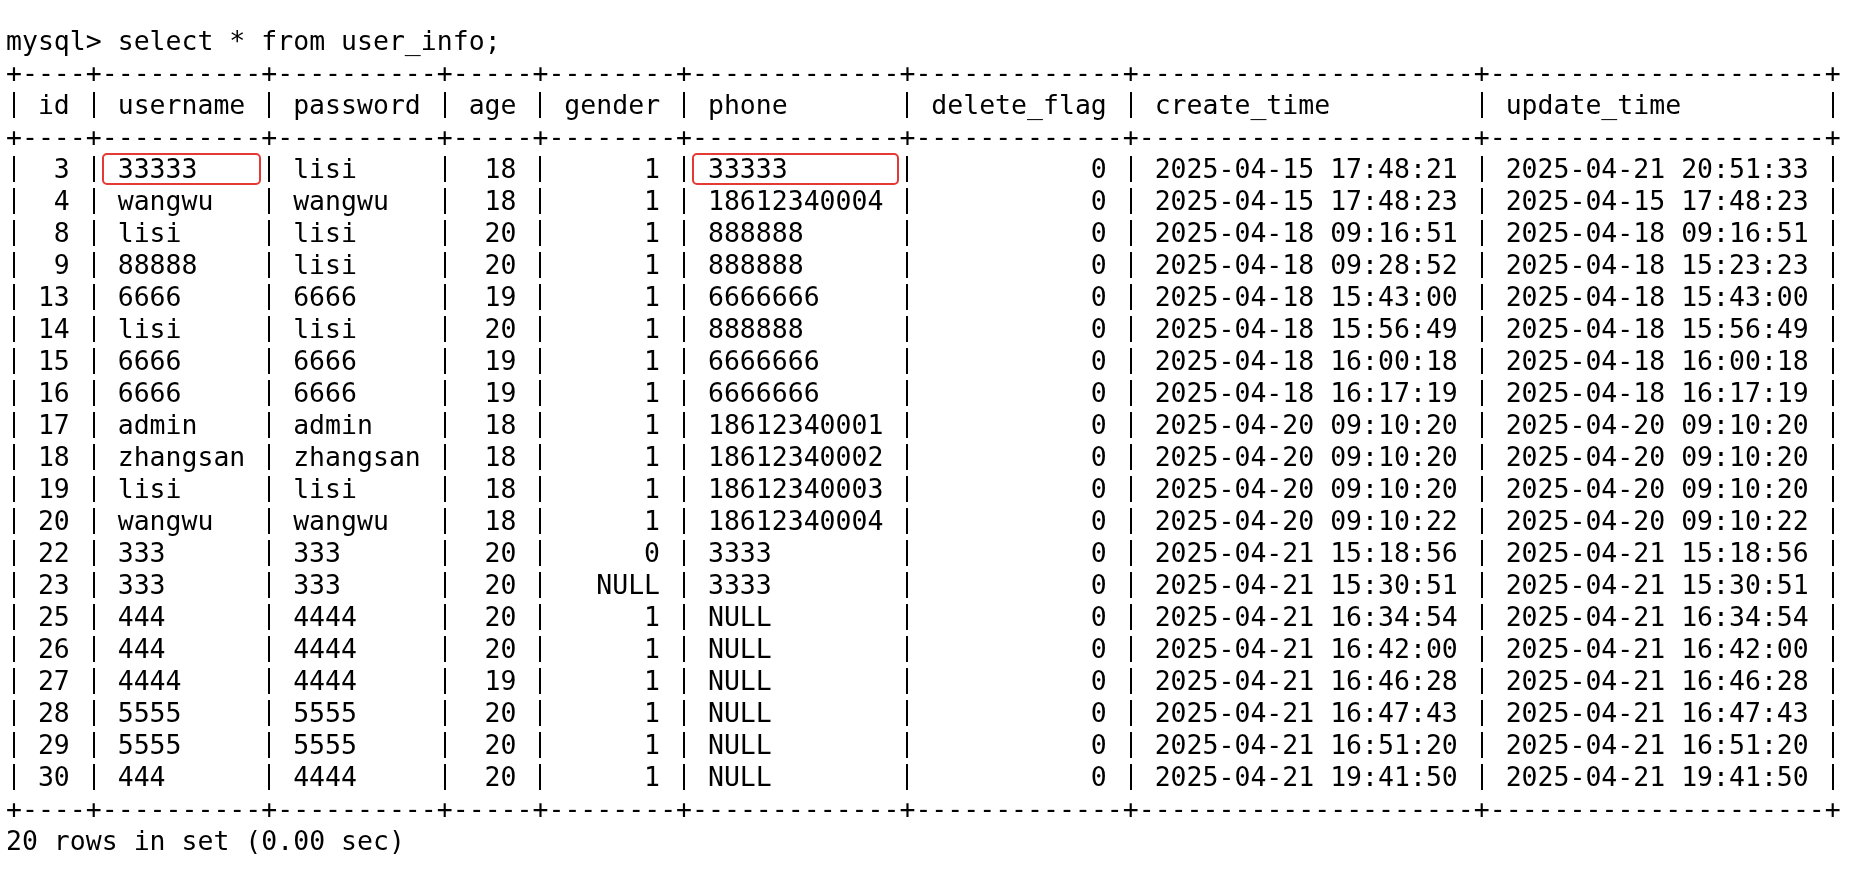 The width and height of the screenshot is (1876, 882). I want to click on table-cell-text: 30, so click(53, 777).